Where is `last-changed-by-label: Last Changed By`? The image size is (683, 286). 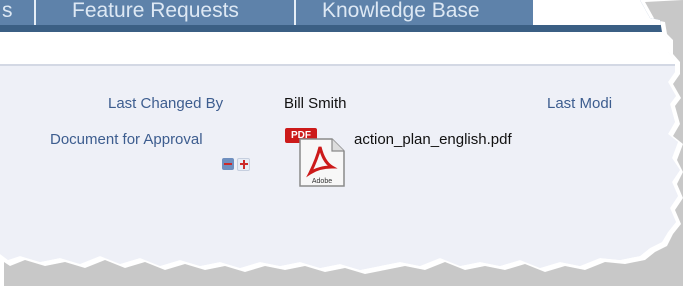
last-changed-by-label: Last Changed By is located at coordinates (166, 103).